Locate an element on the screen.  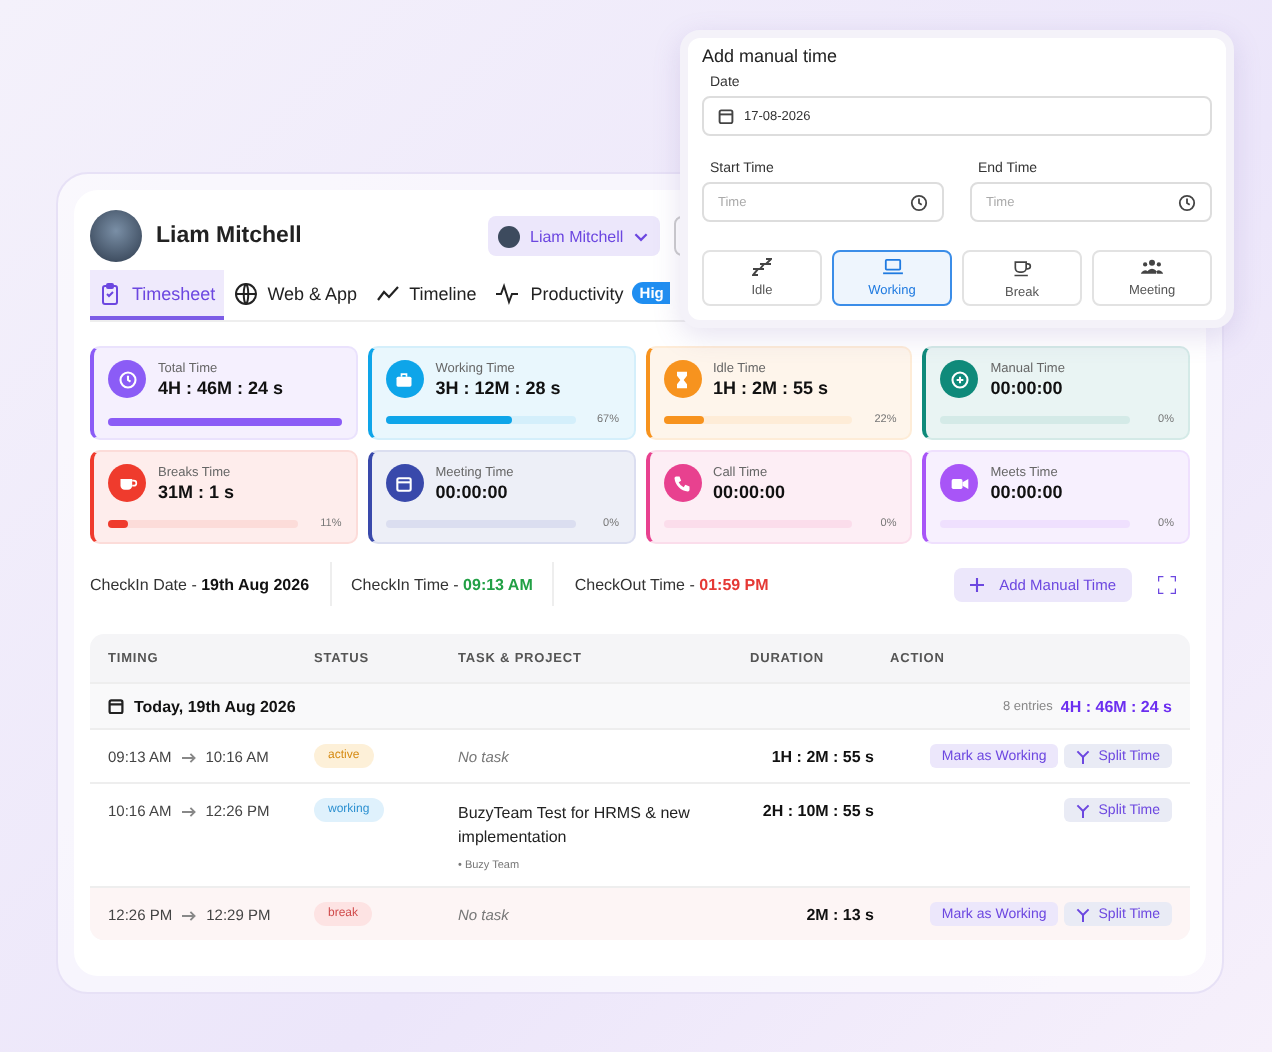
checkin-info: CheckIn Time - 09:13 AM is located at coordinates (442, 584).